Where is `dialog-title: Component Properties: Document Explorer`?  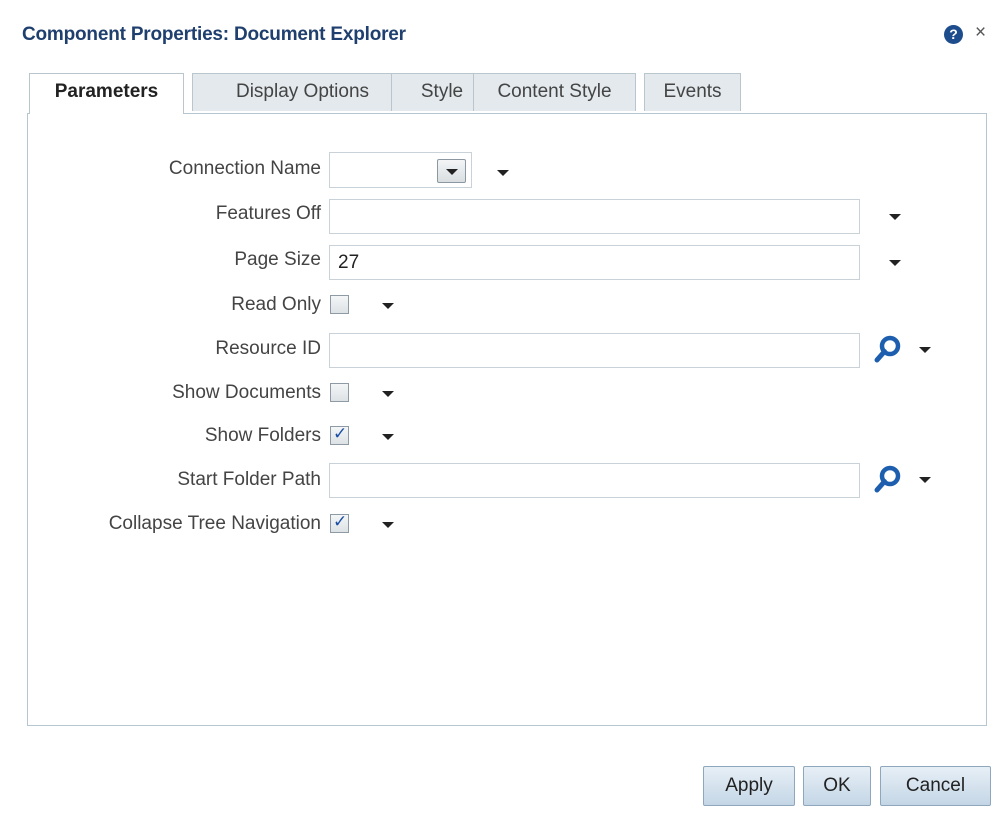 dialog-title: Component Properties: Document Explorer is located at coordinates (214, 34).